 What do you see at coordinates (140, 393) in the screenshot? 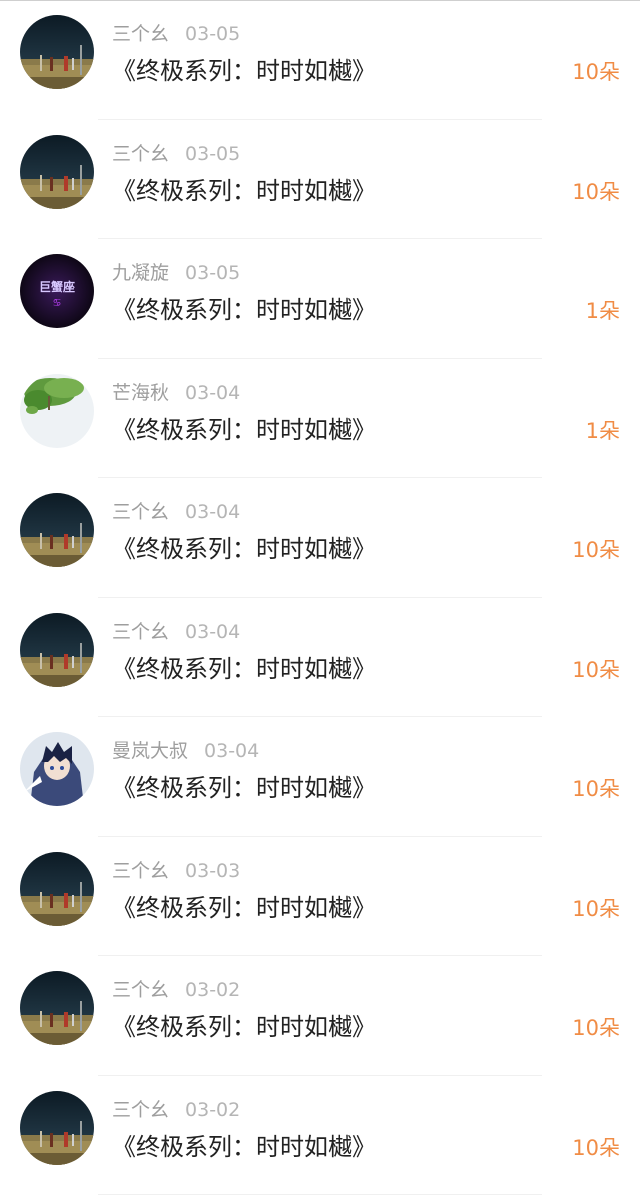
I see `username: 芒海秋` at bounding box center [140, 393].